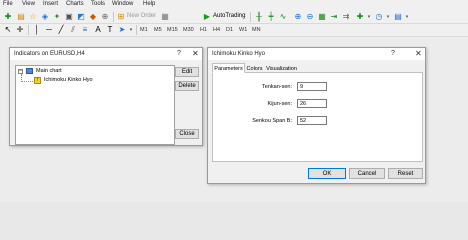 Image resolution: width=468 pixels, height=240 pixels. Describe the element at coordinates (75, 4) in the screenshot. I see `menu-charts: Charts` at that location.